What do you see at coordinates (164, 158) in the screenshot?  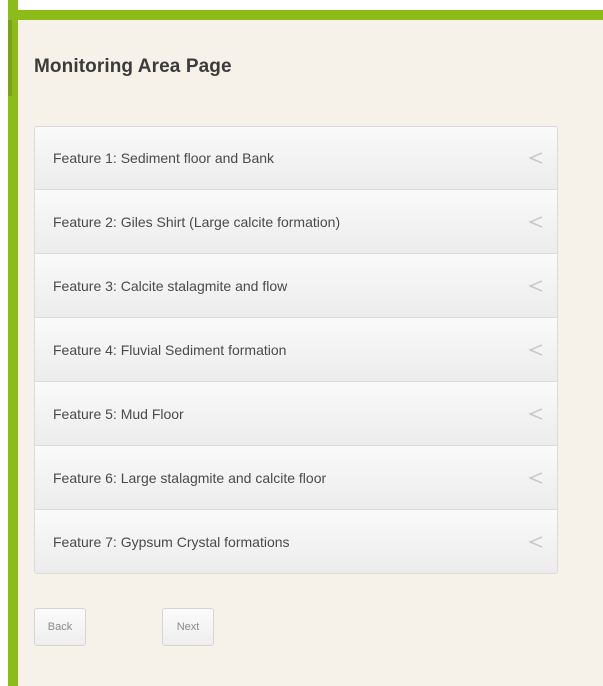 I see `list-item-label: Feature 1: Sediment floor and Bank` at bounding box center [164, 158].